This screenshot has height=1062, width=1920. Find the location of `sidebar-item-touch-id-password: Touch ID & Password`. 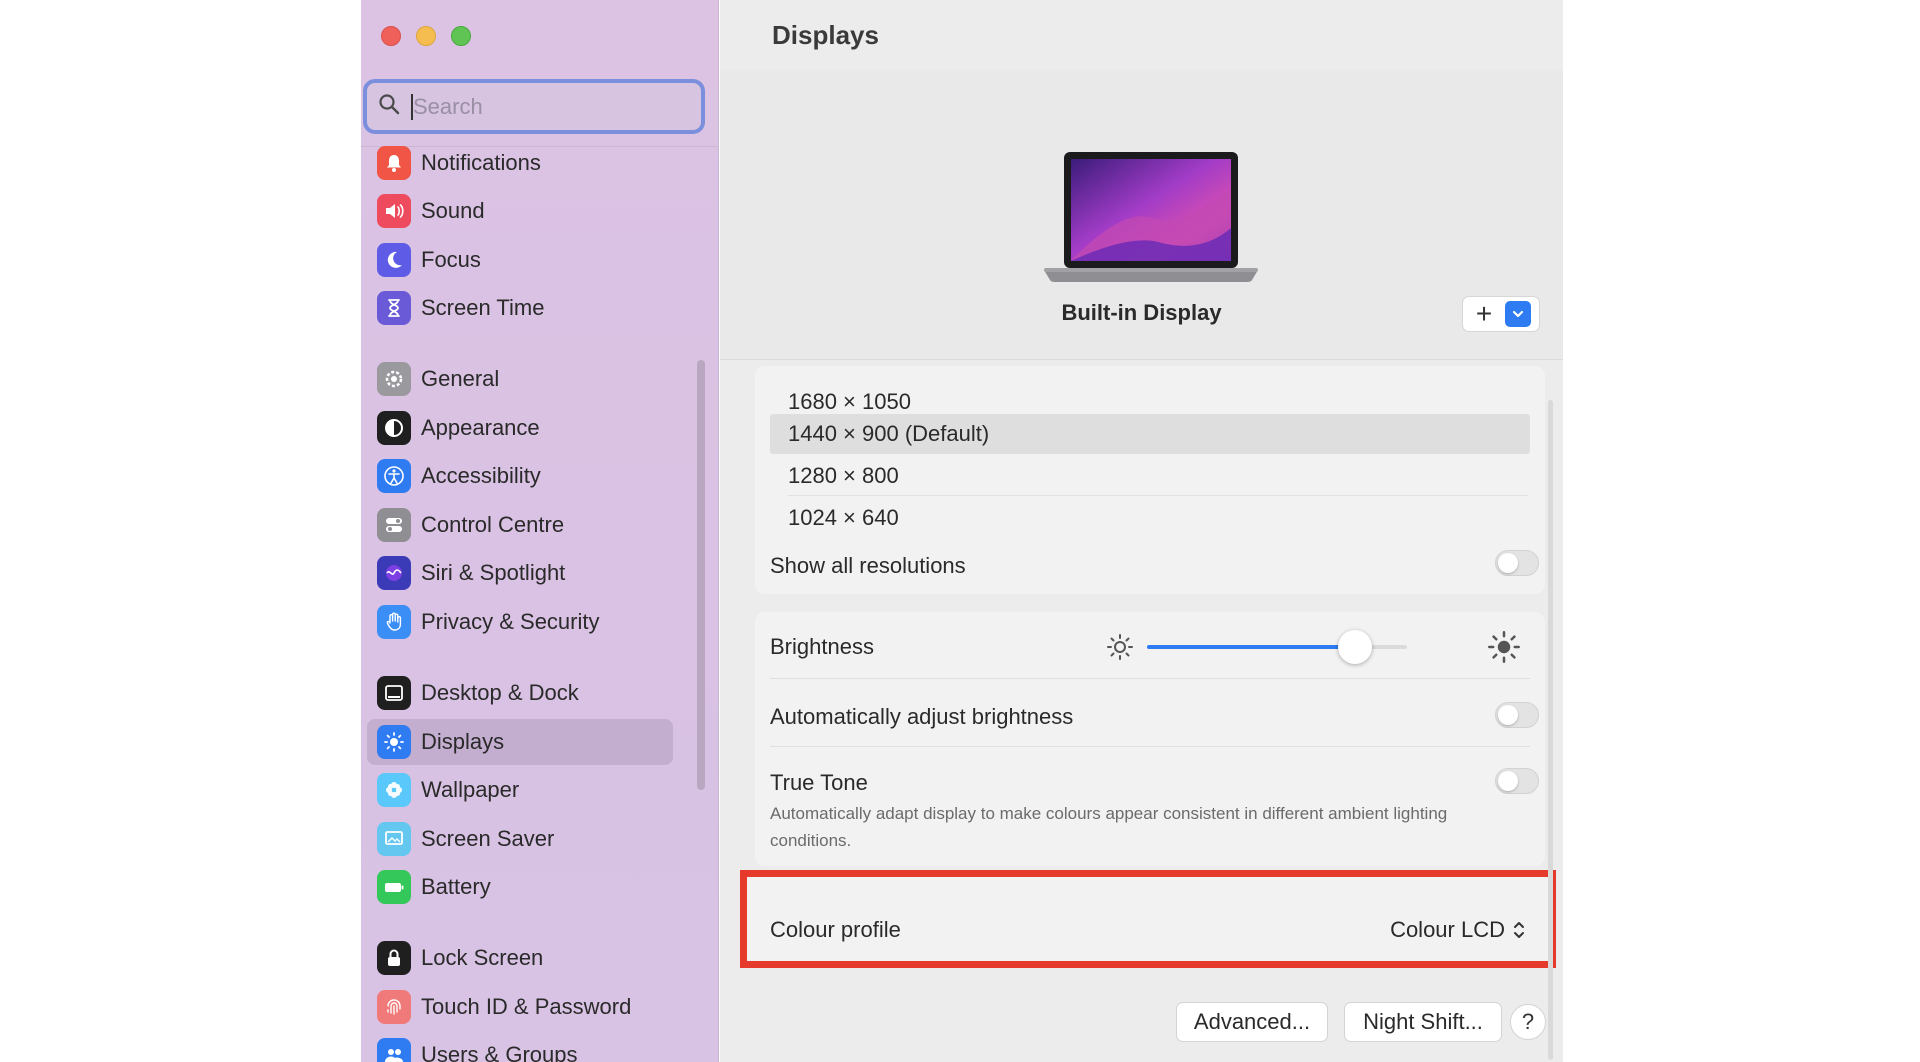

sidebar-item-touch-id-password: Touch ID & Password is located at coordinates (520, 1007).